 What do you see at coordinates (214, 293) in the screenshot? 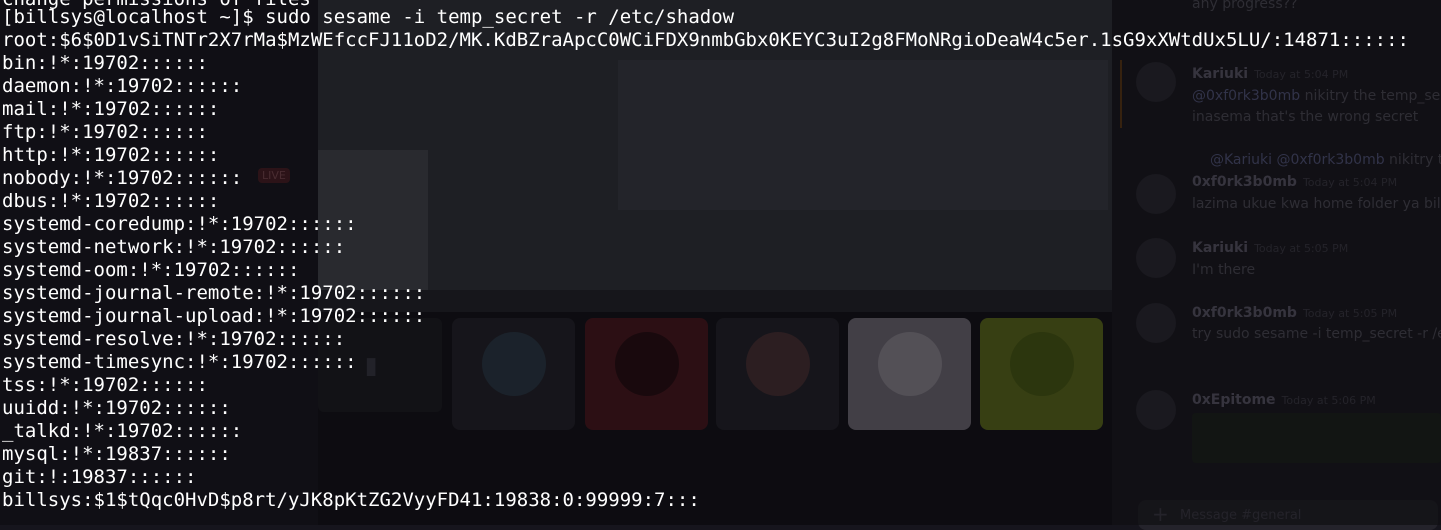
I see `terminal-output-line: systemd-journal-remote:!*:19702::::::` at bounding box center [214, 293].